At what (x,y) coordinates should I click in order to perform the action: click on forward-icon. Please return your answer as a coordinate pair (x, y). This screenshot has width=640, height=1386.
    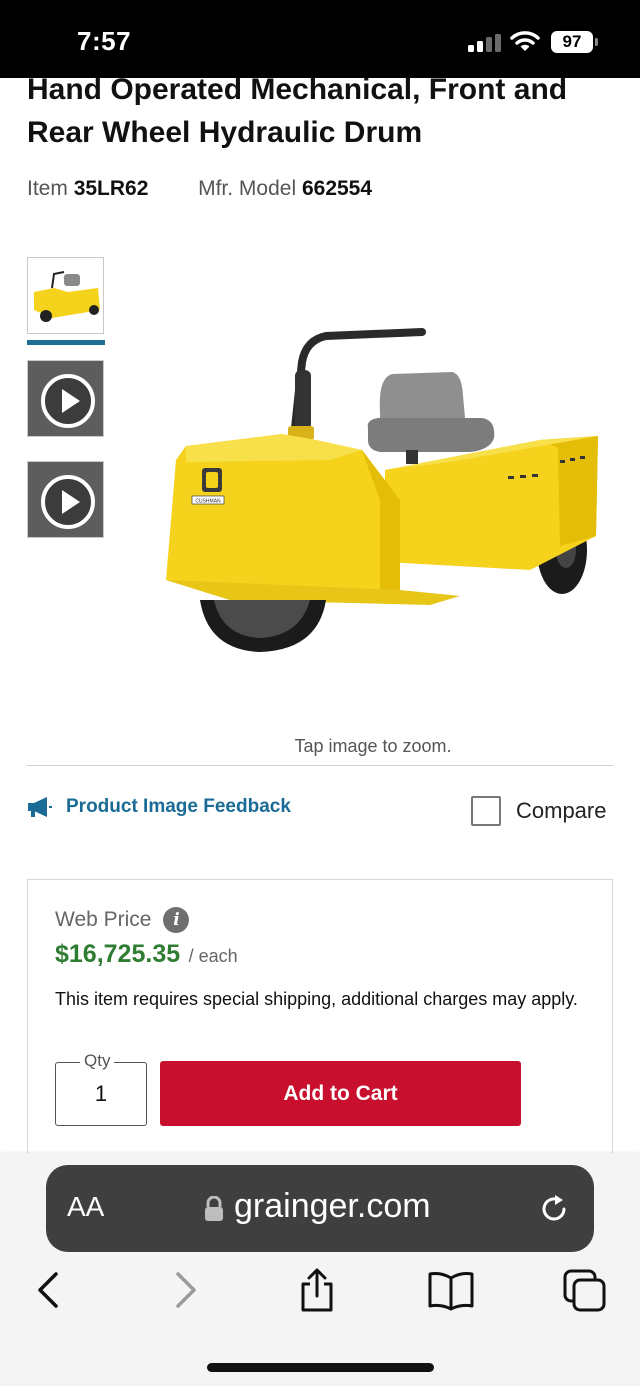
    Looking at the image, I should click on (184, 1290).